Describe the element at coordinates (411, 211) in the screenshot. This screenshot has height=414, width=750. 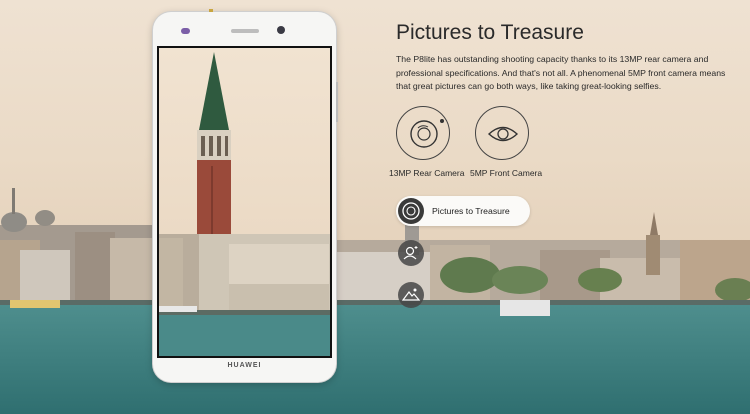
I see `camera-lens-icon` at that location.